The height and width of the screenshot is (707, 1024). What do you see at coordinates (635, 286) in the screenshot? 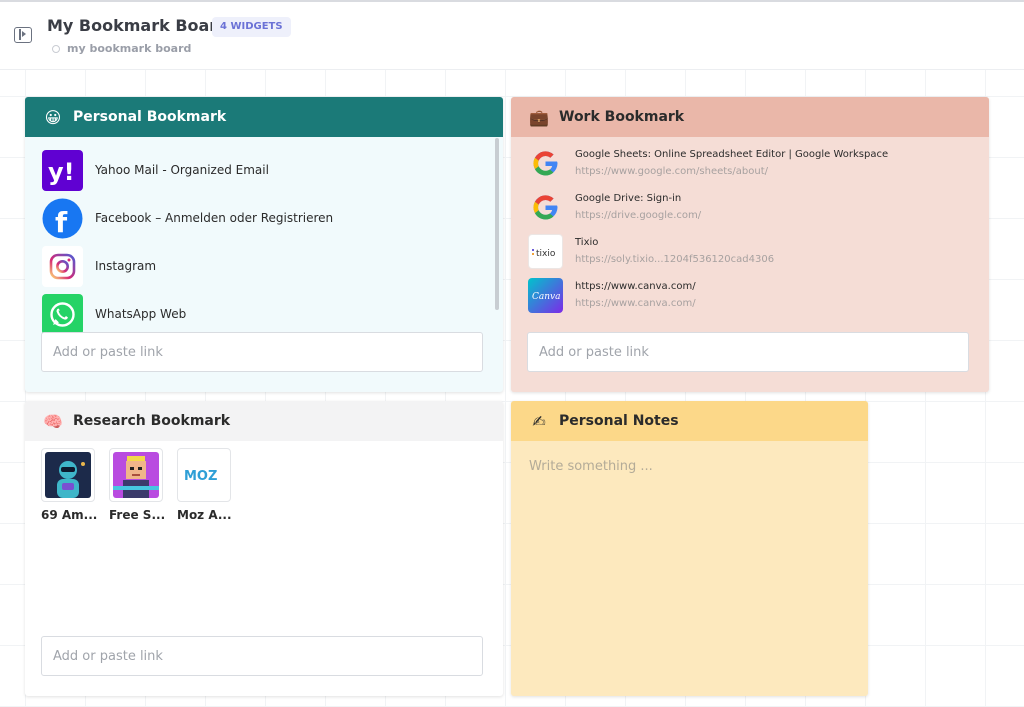
I see `bookmark-title: https://www.canva.com/` at bounding box center [635, 286].